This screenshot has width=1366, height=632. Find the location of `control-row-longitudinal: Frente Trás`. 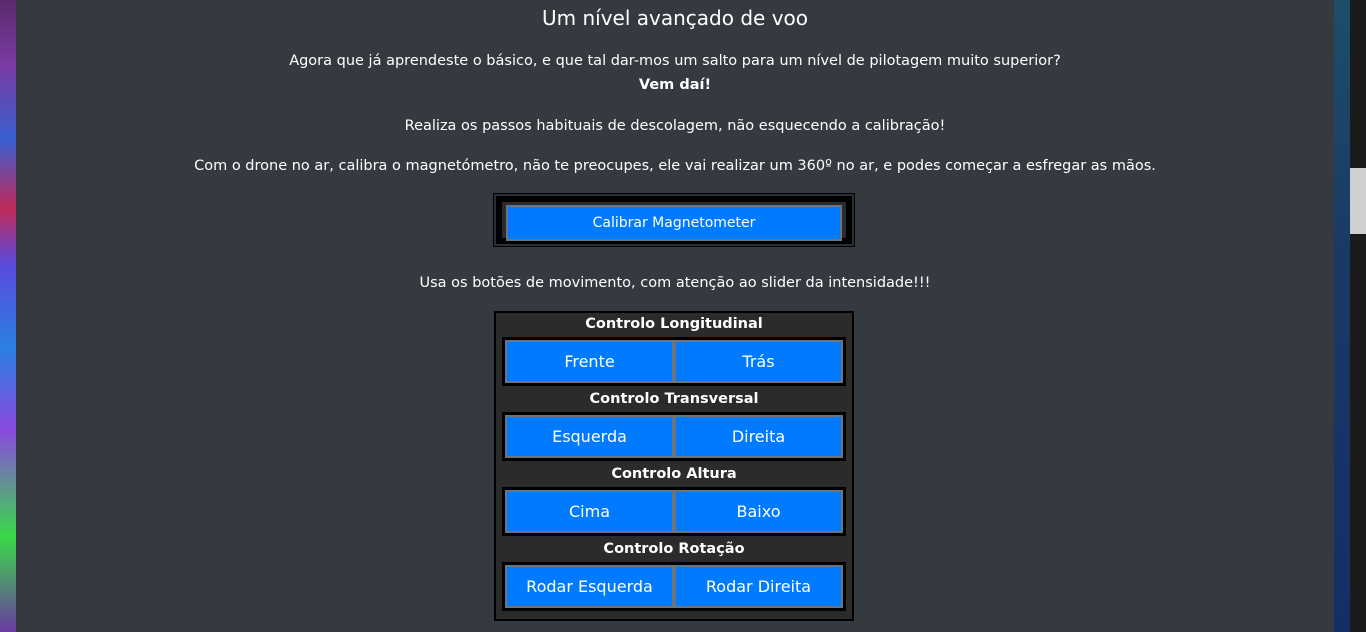

control-row-longitudinal: Frente Trás is located at coordinates (674, 361).